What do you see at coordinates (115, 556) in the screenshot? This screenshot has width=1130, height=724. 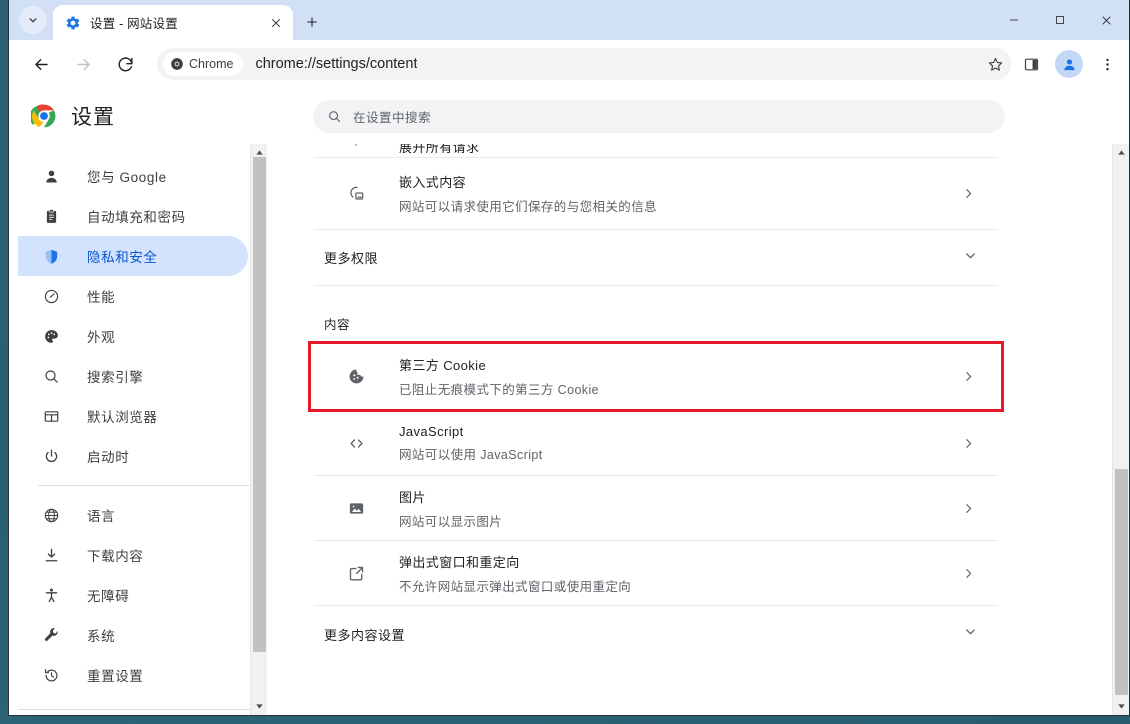 I see `sidebar-item-label: 下载内容` at bounding box center [115, 556].